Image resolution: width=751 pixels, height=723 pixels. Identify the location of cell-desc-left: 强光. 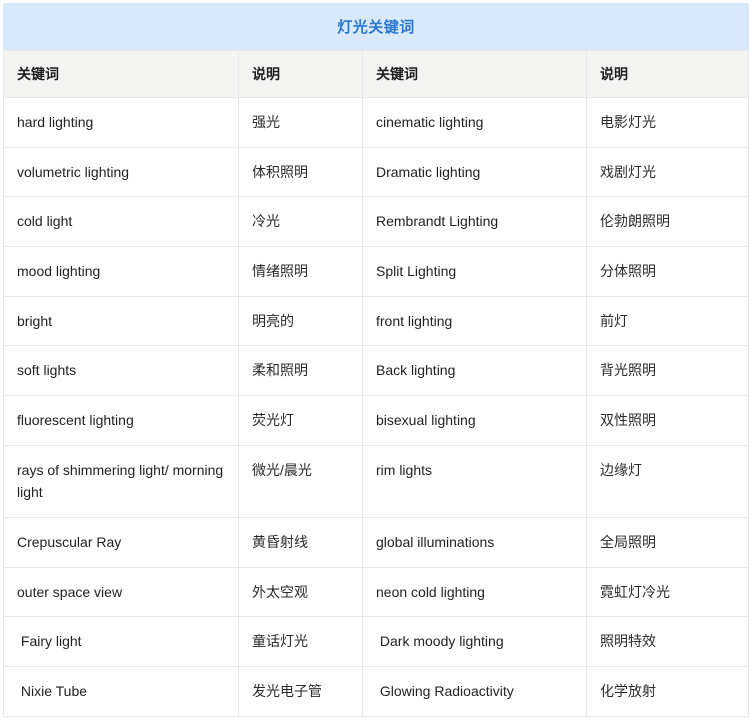
(300, 122).